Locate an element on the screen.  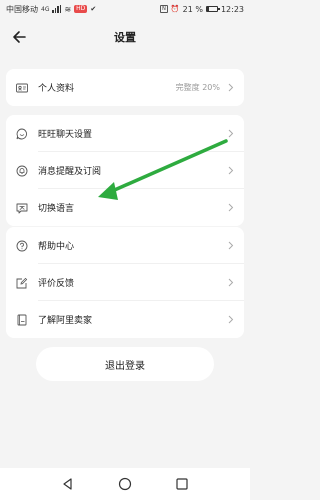
settings-item-chat: 旺旺聊天设置 is located at coordinates (125, 133).